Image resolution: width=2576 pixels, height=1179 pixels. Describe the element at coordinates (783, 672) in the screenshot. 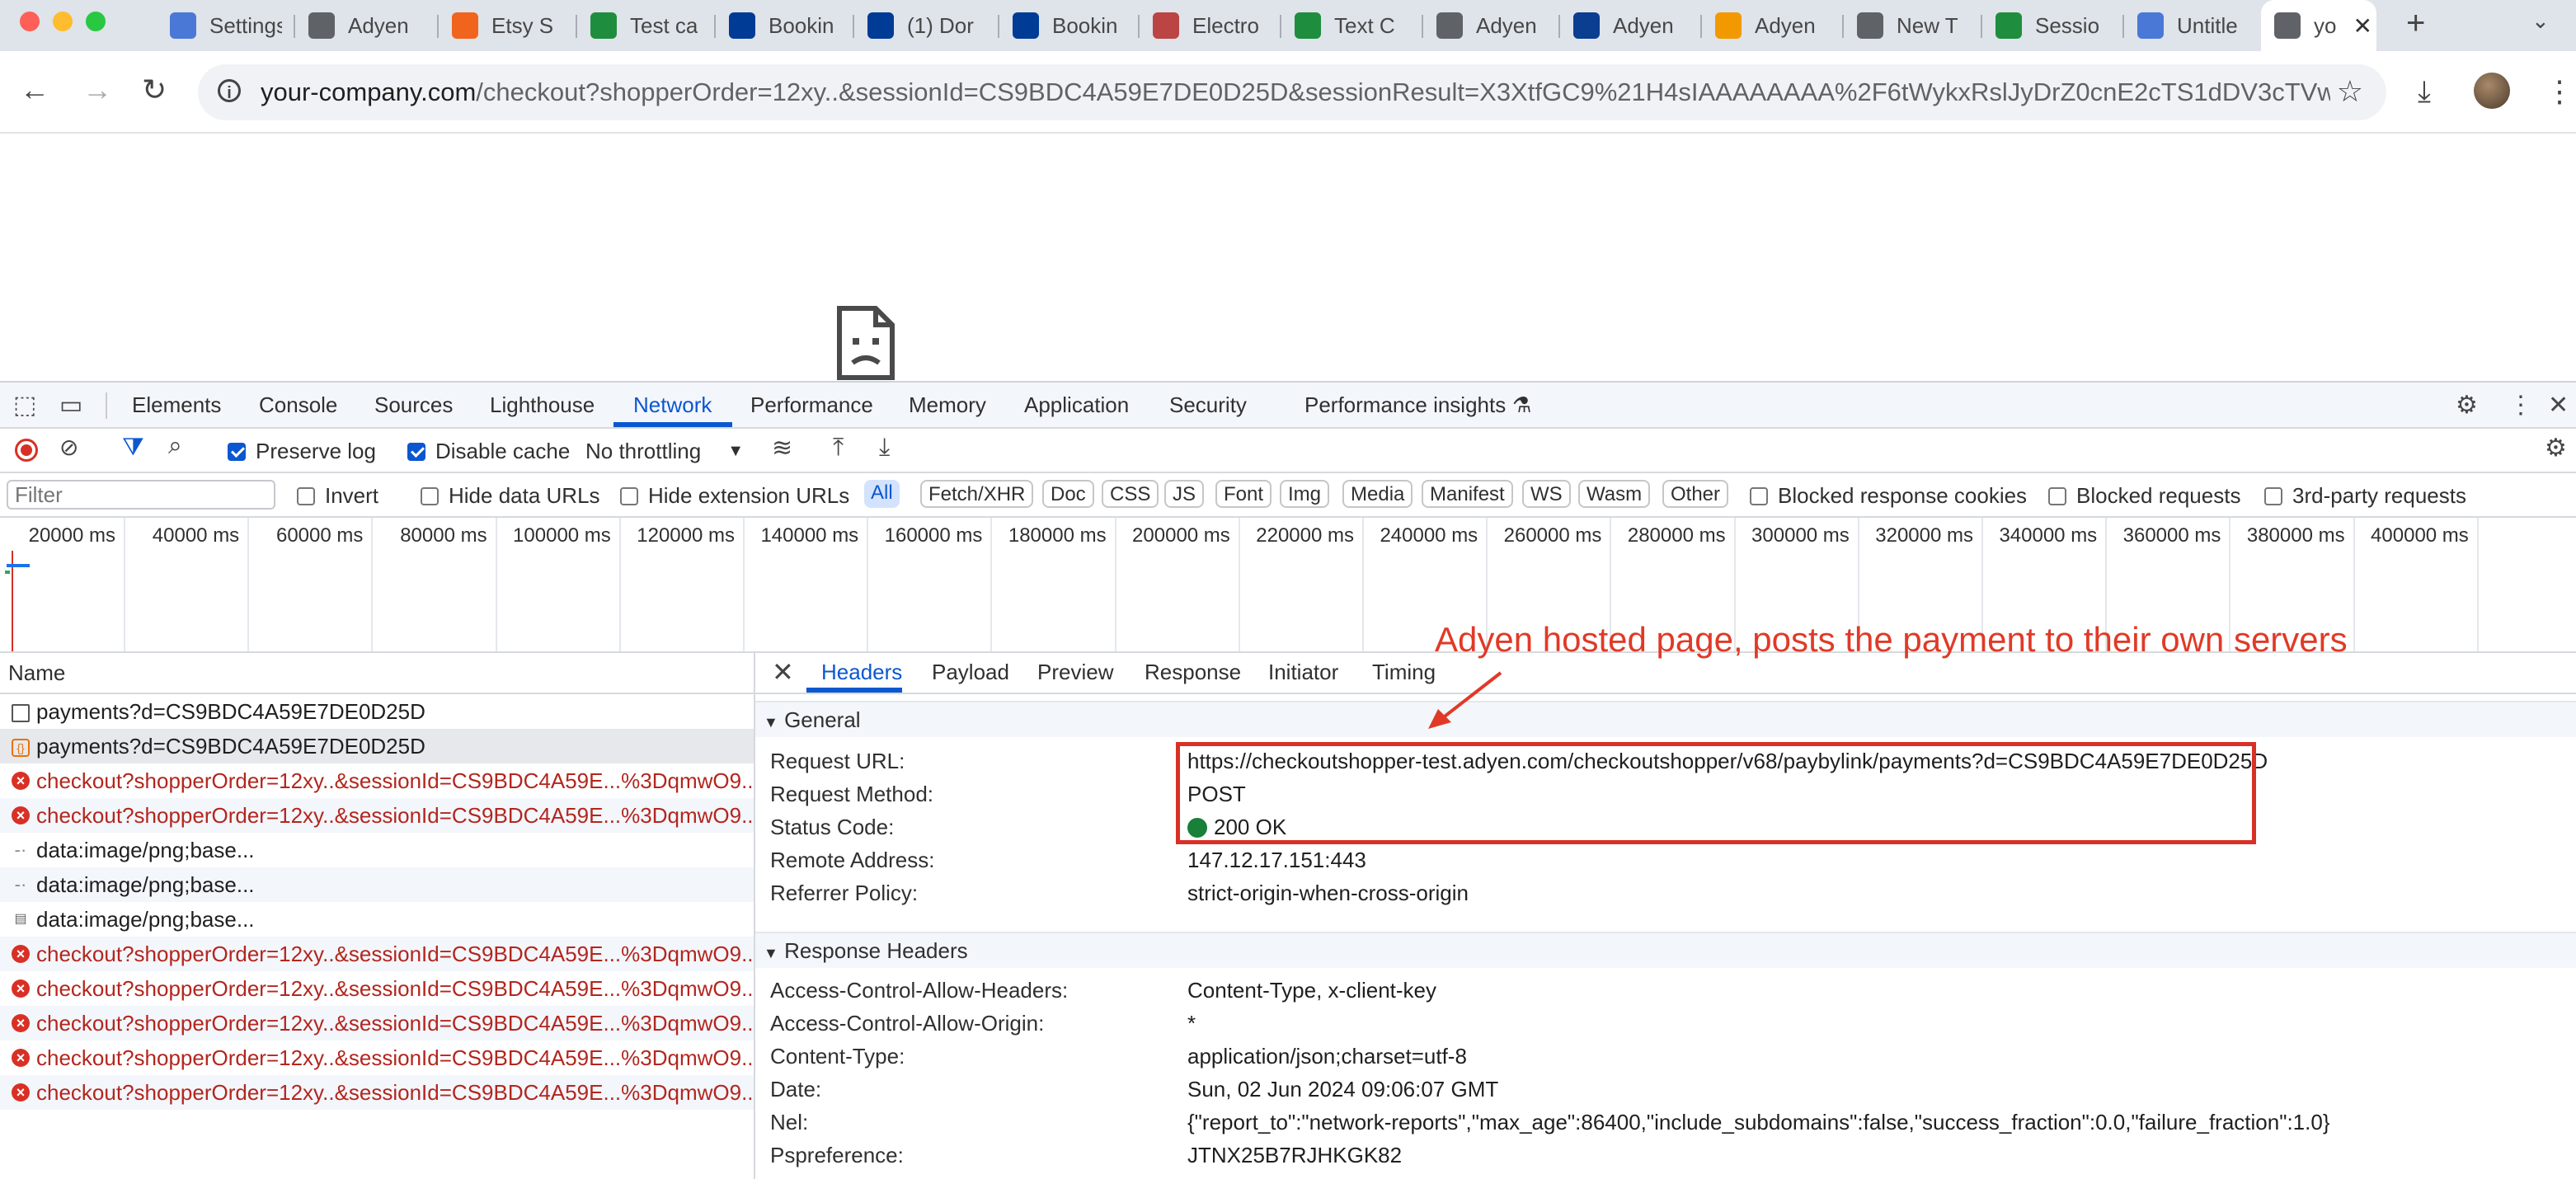

I see `close-details-icon: ✕` at that location.